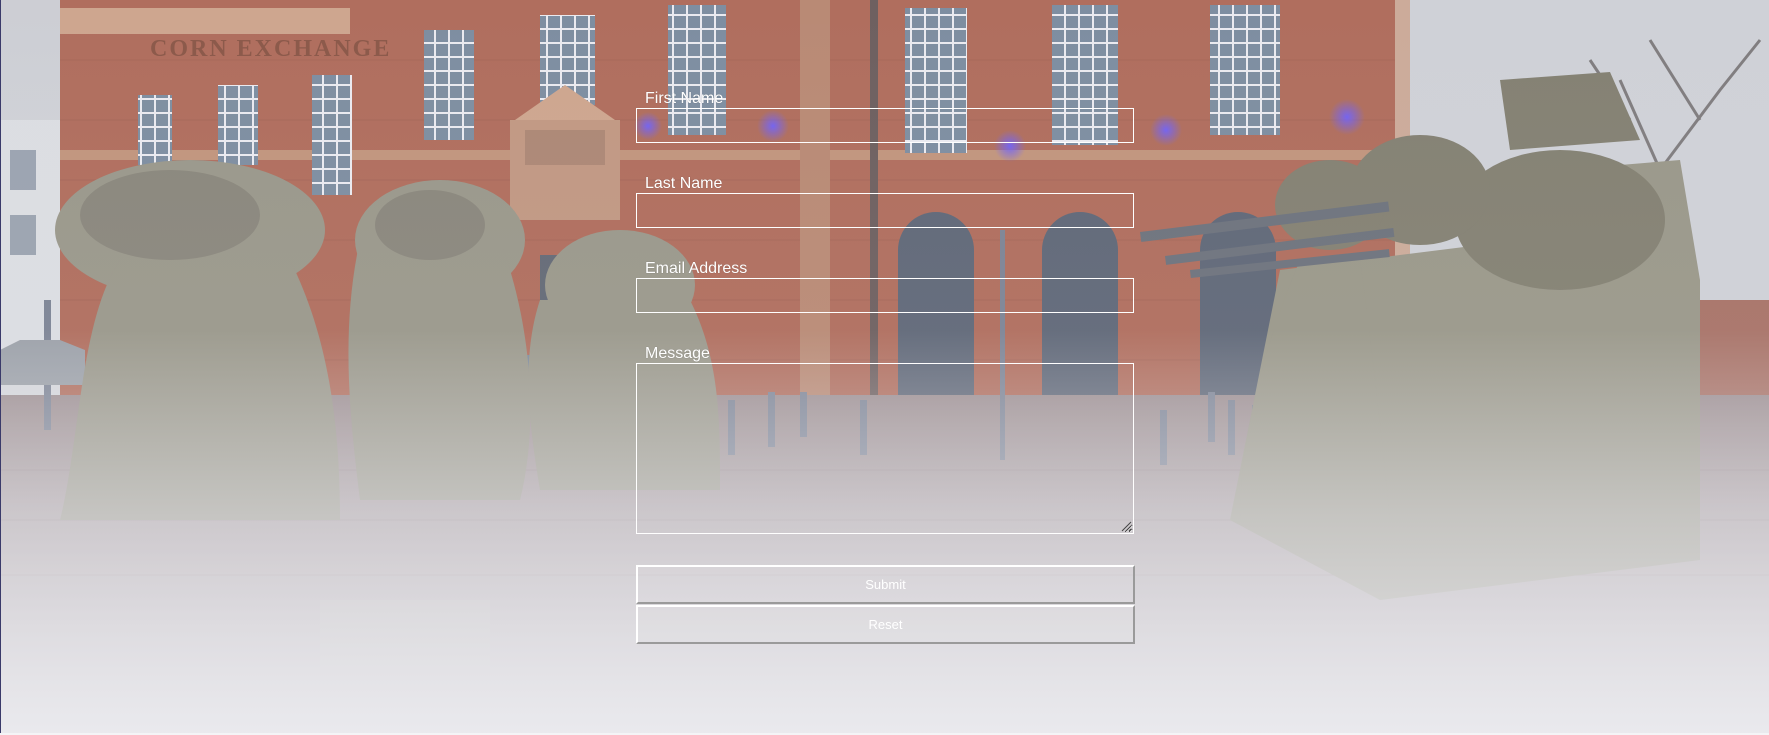  I want to click on last-name-label: Last Name, so click(684, 183).